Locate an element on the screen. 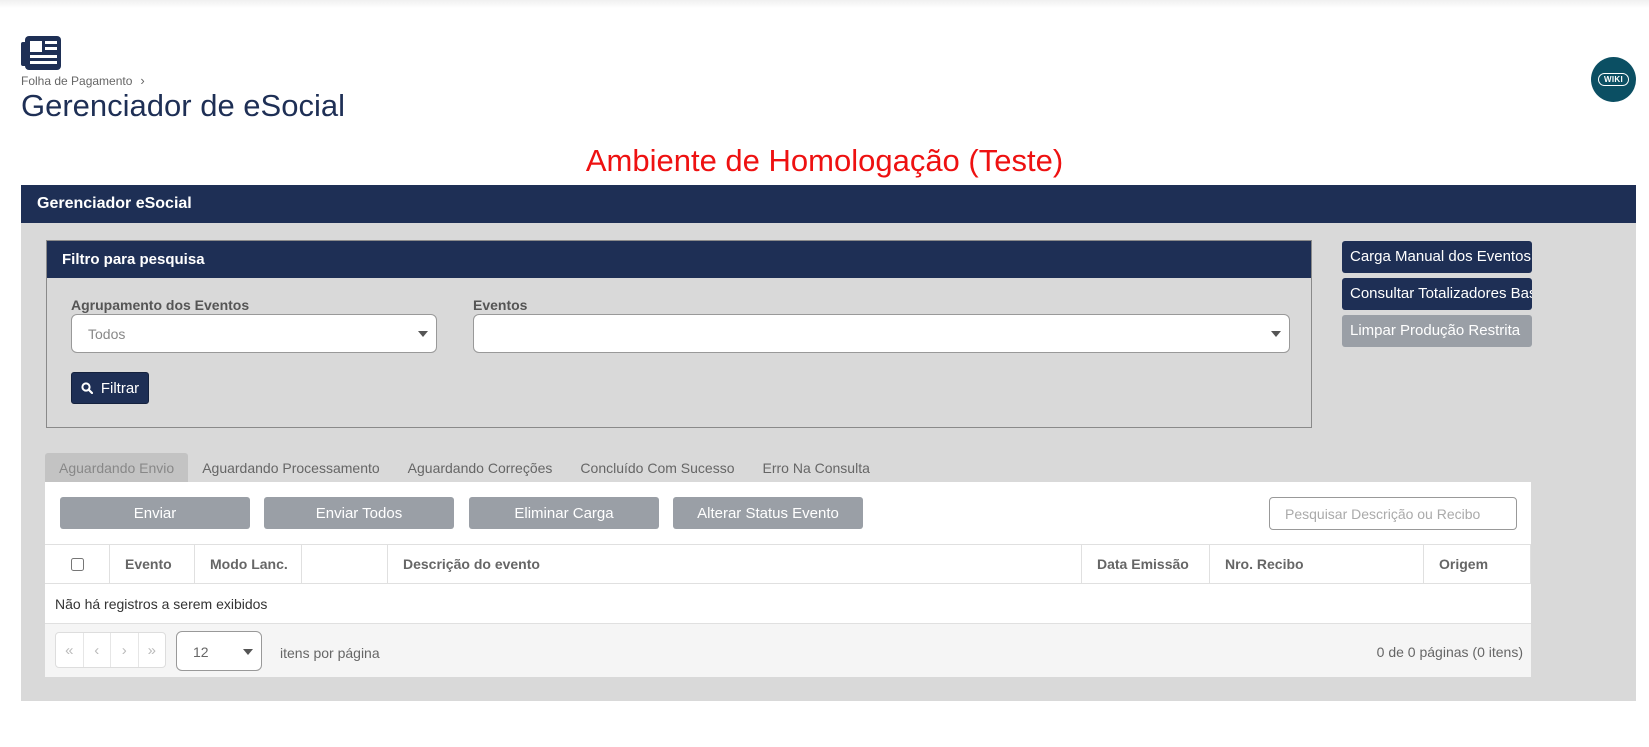 This screenshot has width=1649, height=747. breadcrumb: Folha de Pagamento › is located at coordinates (83, 80).